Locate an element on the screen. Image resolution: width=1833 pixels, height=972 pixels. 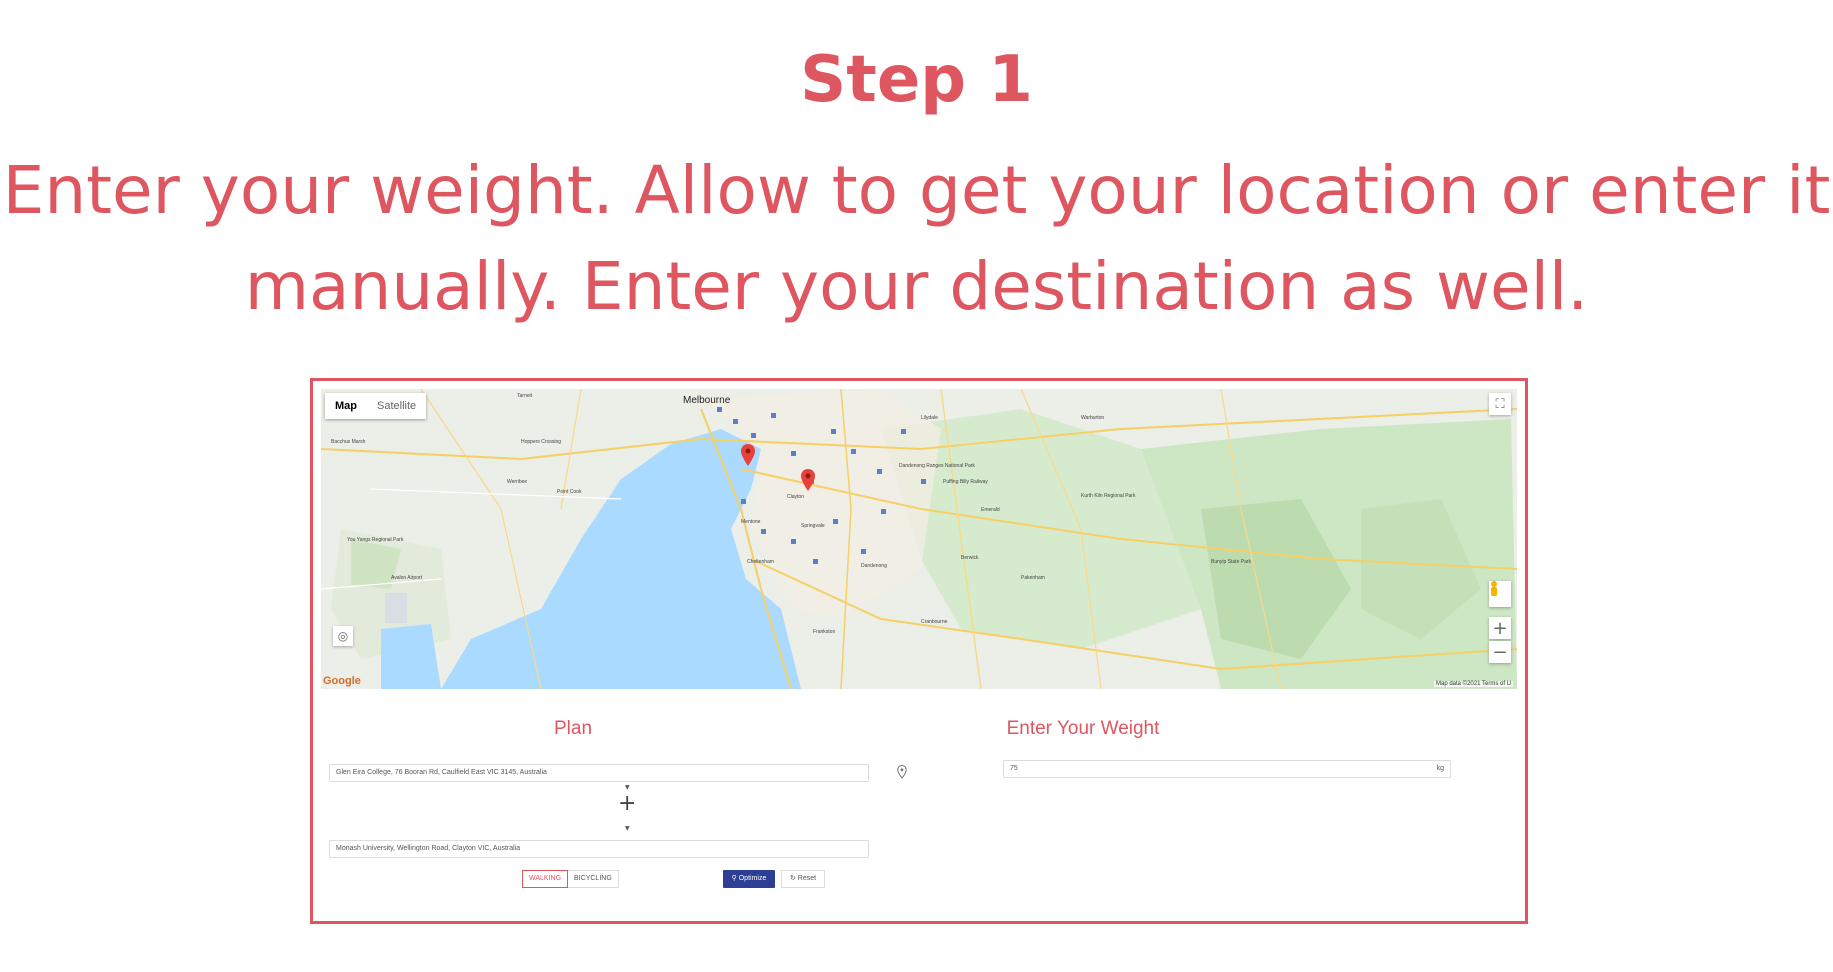
zoom-in-icon: + is located at coordinates (1500, 628).